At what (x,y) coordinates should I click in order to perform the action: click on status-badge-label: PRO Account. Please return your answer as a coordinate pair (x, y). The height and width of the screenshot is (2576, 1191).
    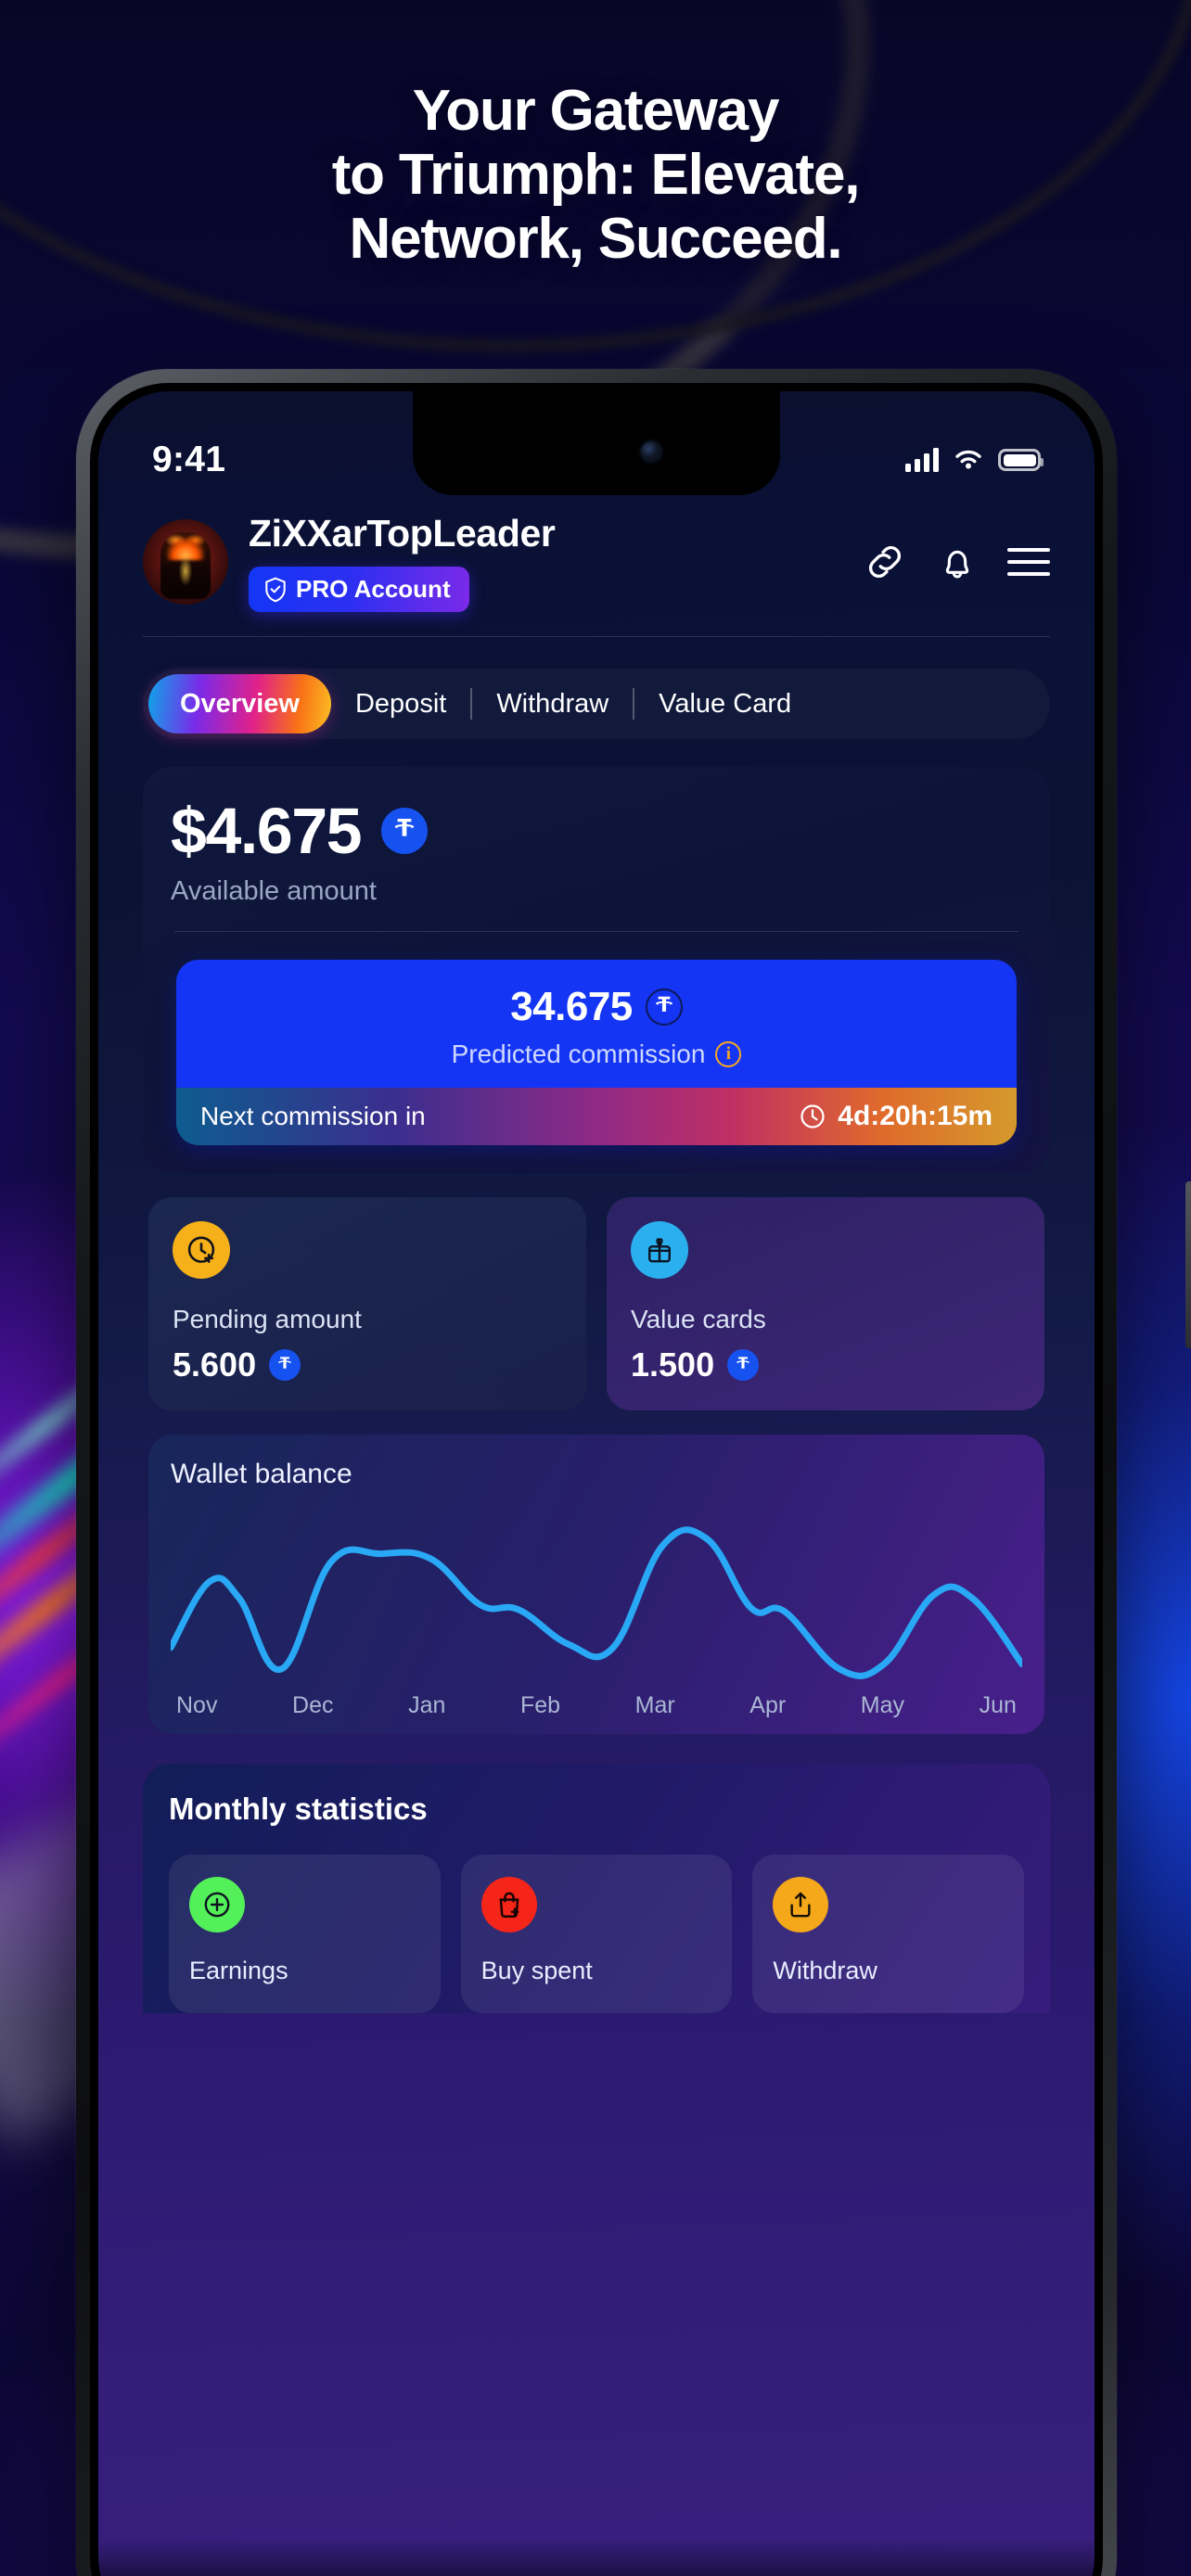
    Looking at the image, I should click on (373, 589).